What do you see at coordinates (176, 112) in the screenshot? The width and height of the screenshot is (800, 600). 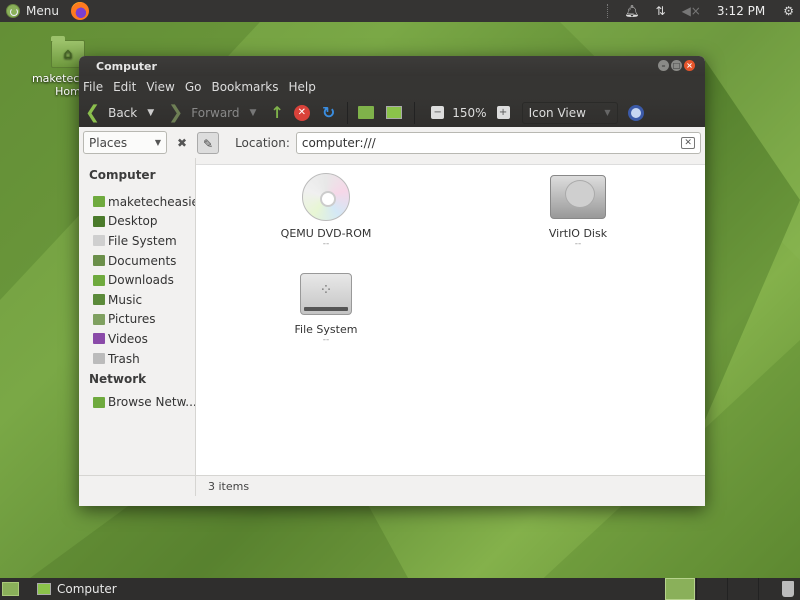 I see `forward-arrow-icon: ❯` at bounding box center [176, 112].